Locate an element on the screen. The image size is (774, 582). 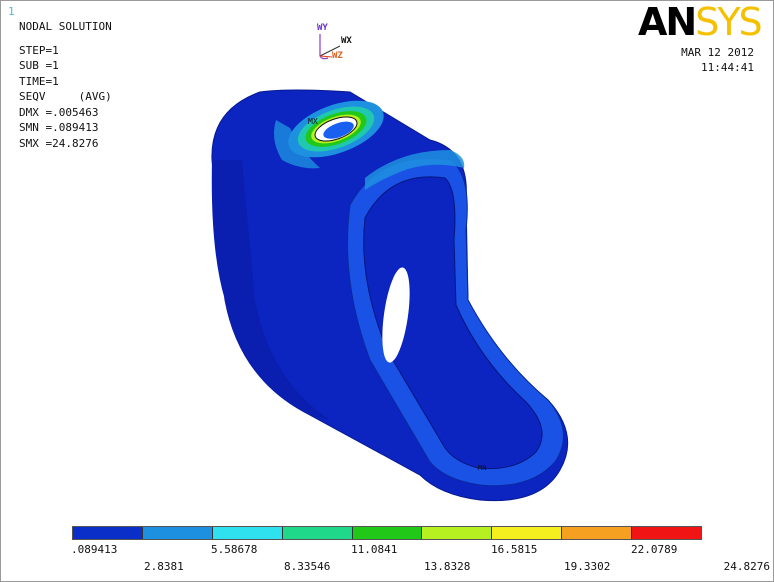
max-label: MX is located at coordinates (313, 121).